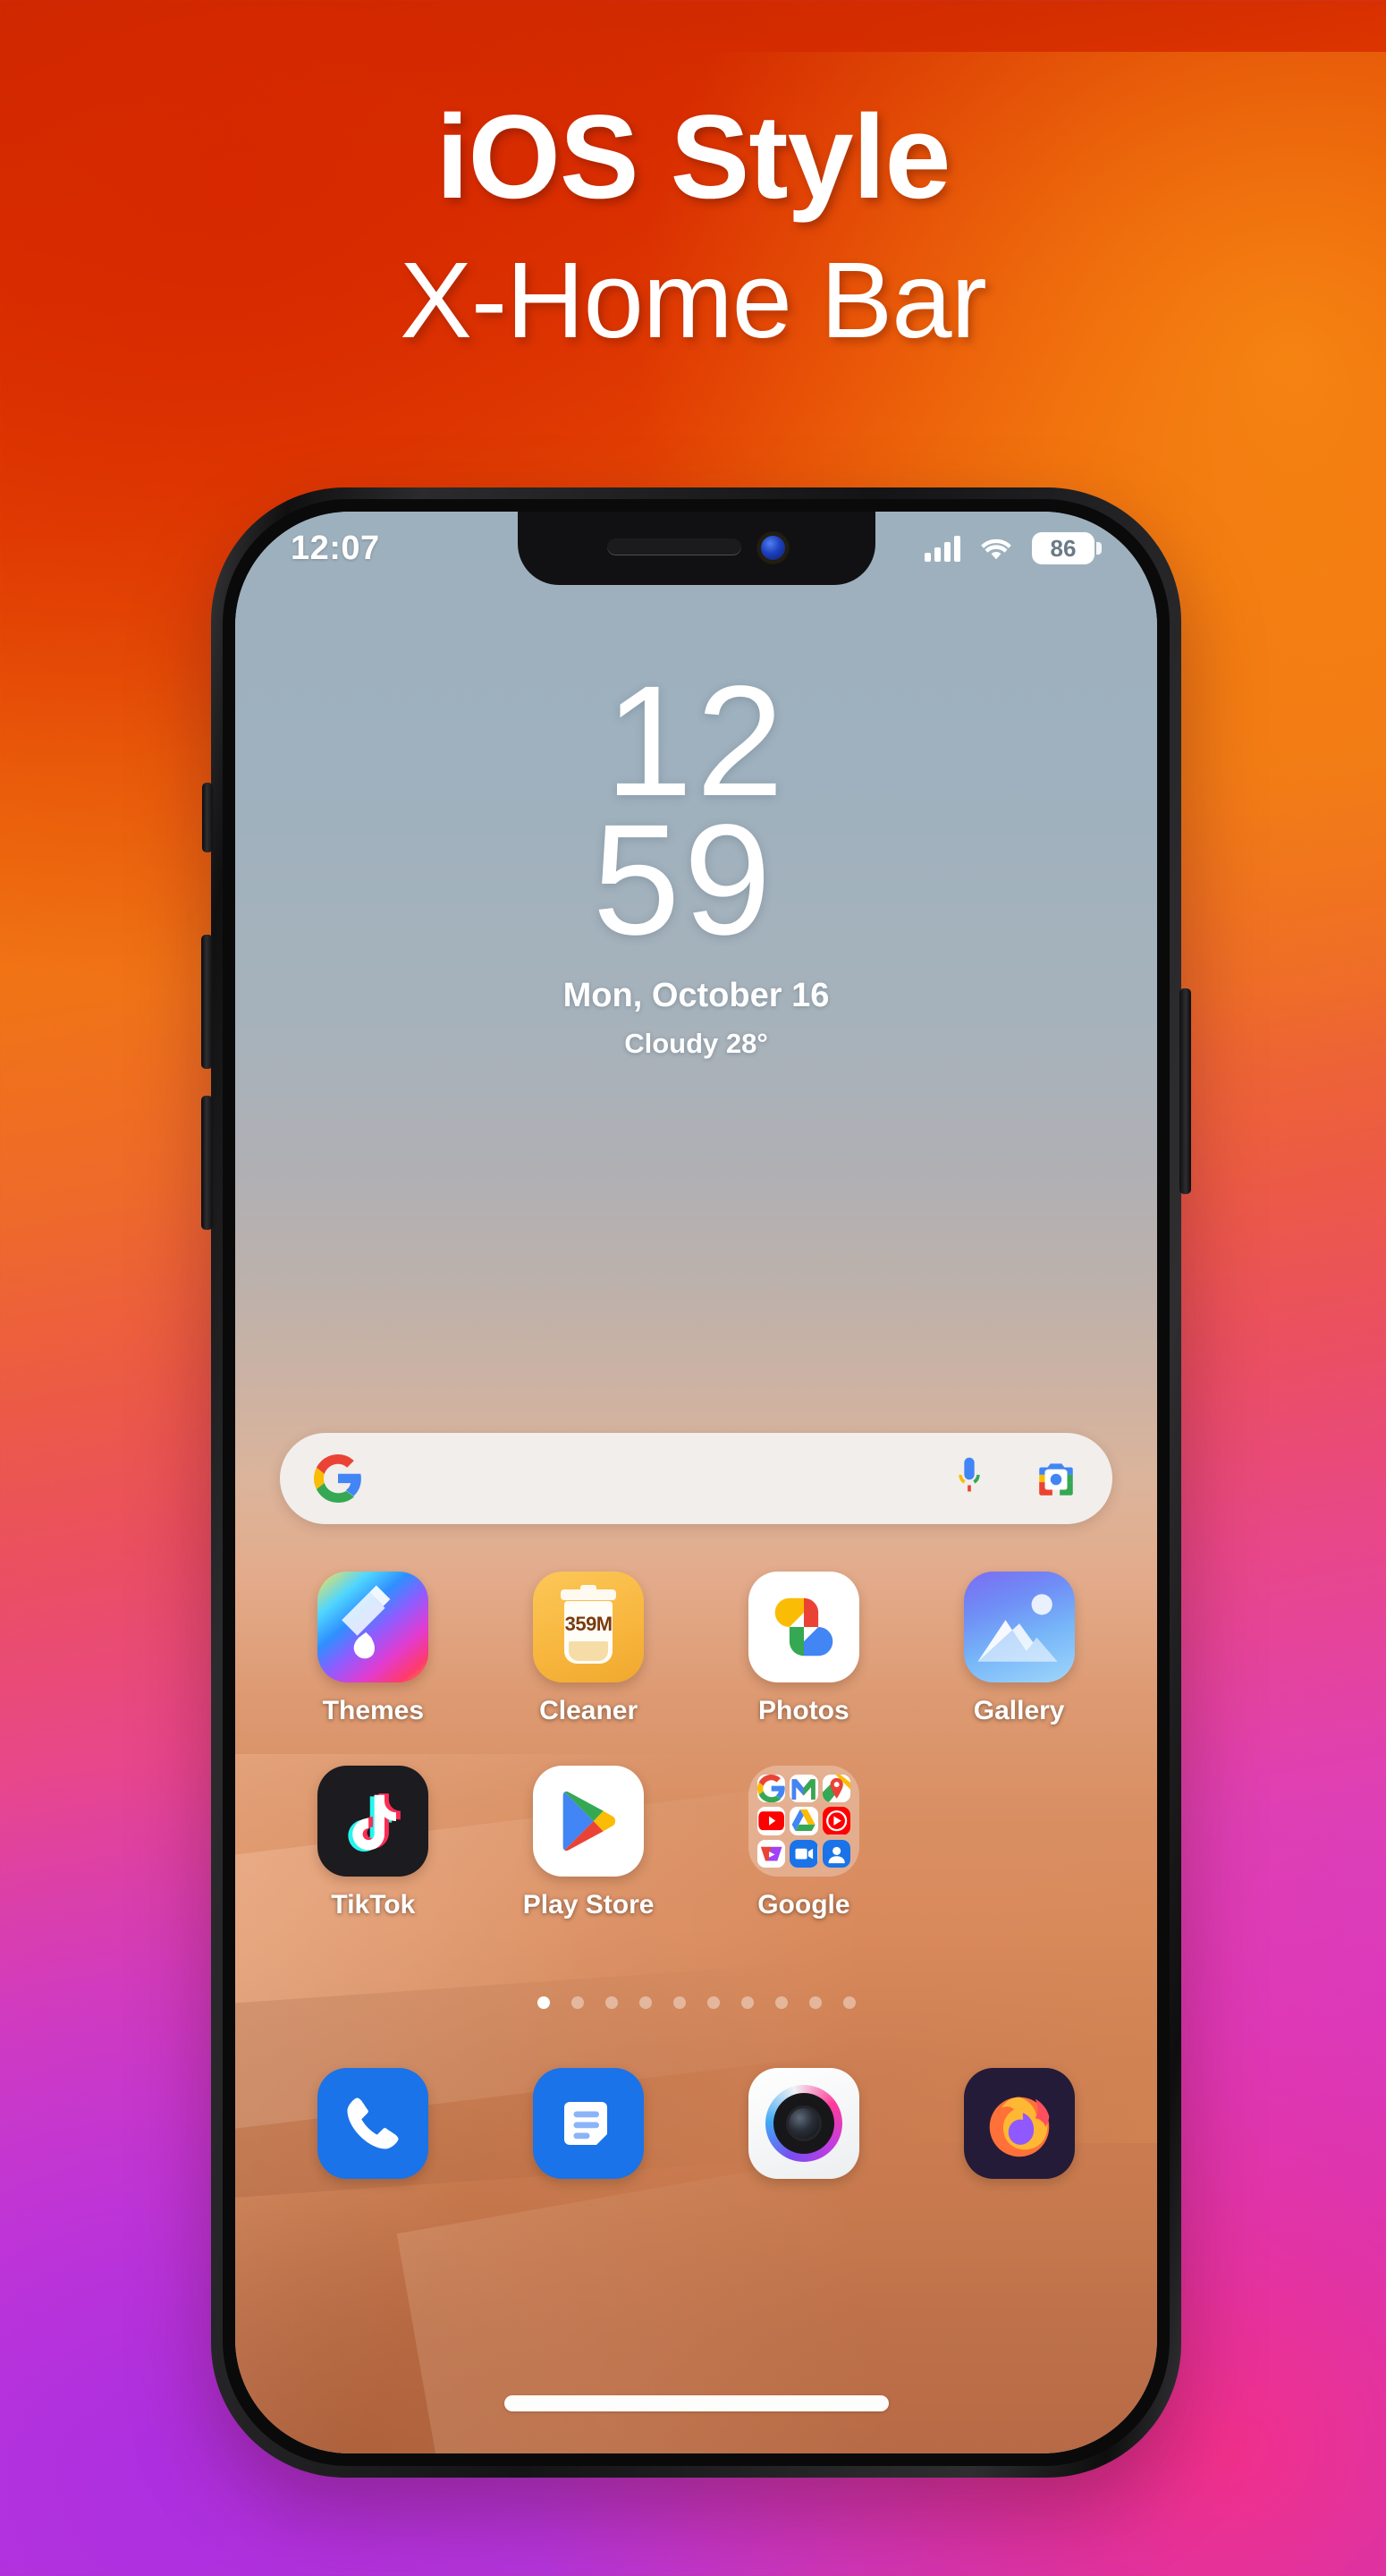 This screenshot has width=1386, height=2576. Describe the element at coordinates (589, 1710) in the screenshot. I see `app-label: Cleaner` at that location.